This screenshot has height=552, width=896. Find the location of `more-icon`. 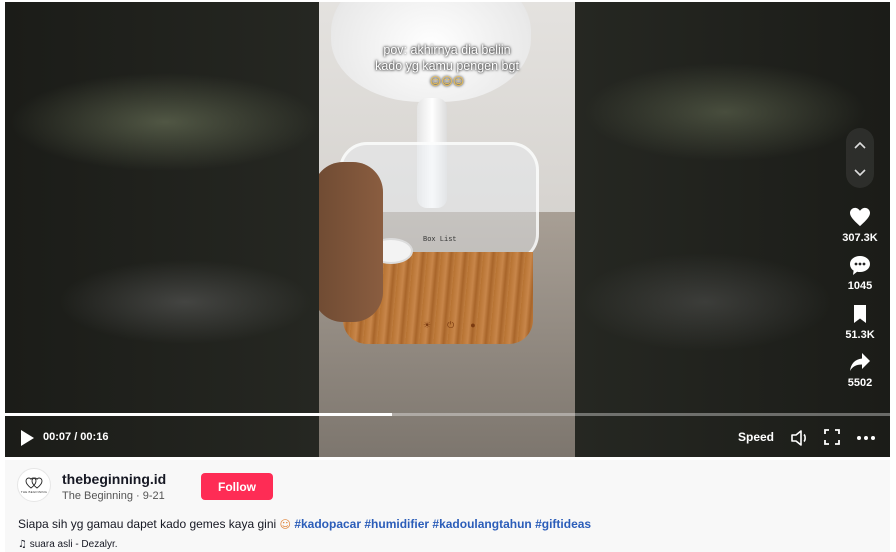

more-icon is located at coordinates (866, 438).